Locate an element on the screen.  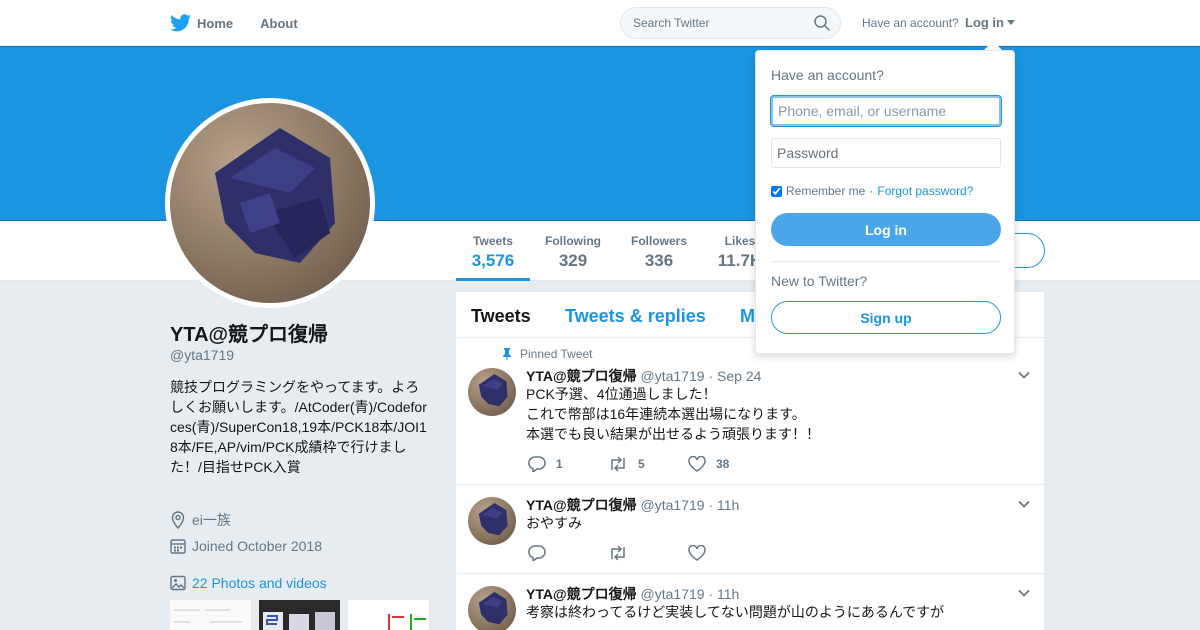
tweet-text-line: 本選でも良い結果が出せるよう頑張ります！！ is located at coordinates (673, 434).